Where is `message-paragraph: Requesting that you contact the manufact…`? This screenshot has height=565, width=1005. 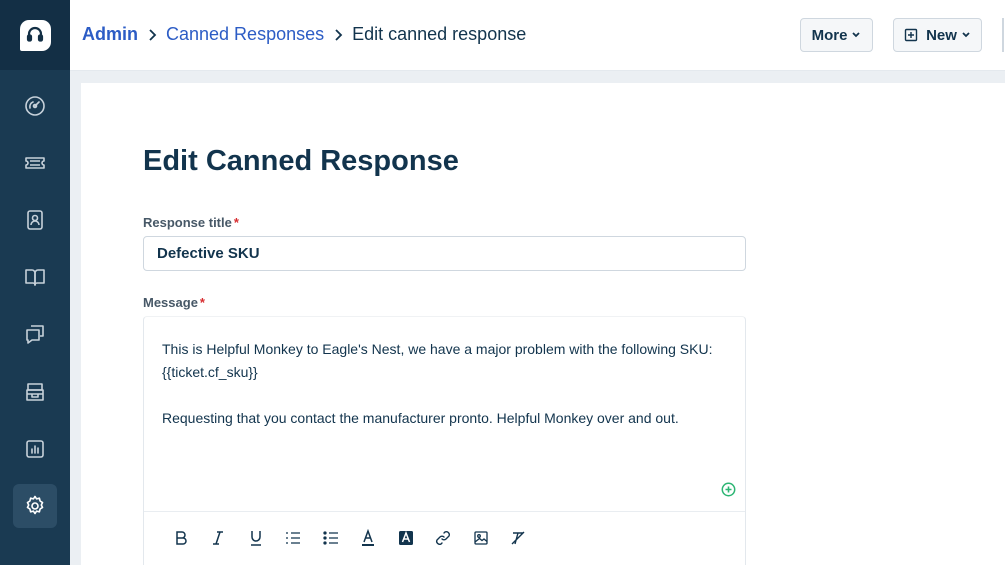 message-paragraph: Requesting that you contact the manufact… is located at coordinates (420, 418).